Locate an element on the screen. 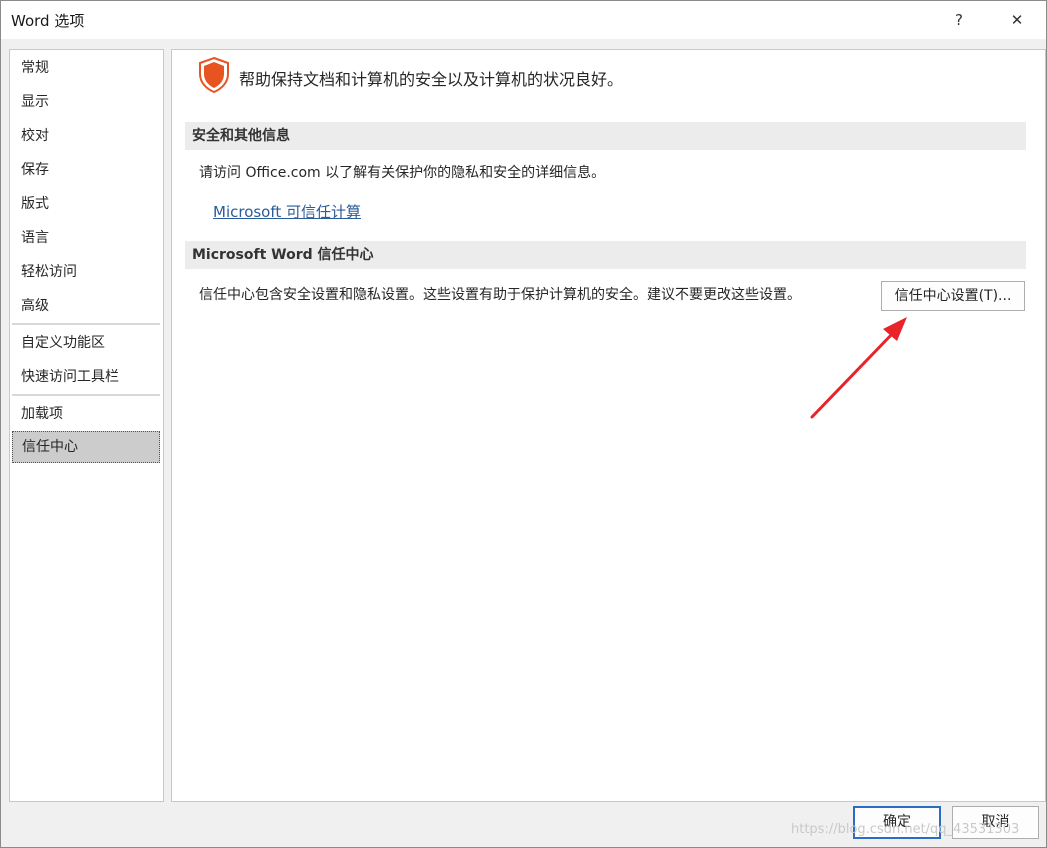 Image resolution: width=1047 pixels, height=848 pixels. title-bar: Word 选项 ? ✕ is located at coordinates (523, 20).